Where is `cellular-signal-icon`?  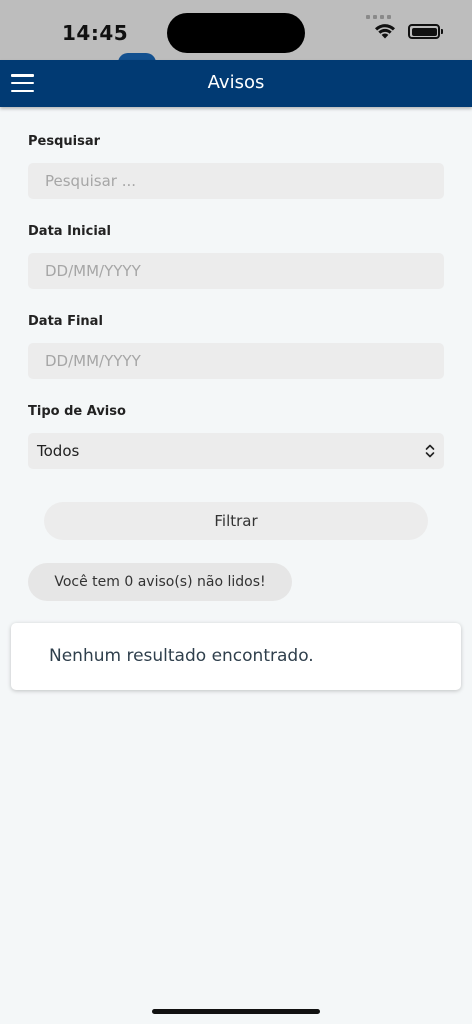 cellular-signal-icon is located at coordinates (379, 16).